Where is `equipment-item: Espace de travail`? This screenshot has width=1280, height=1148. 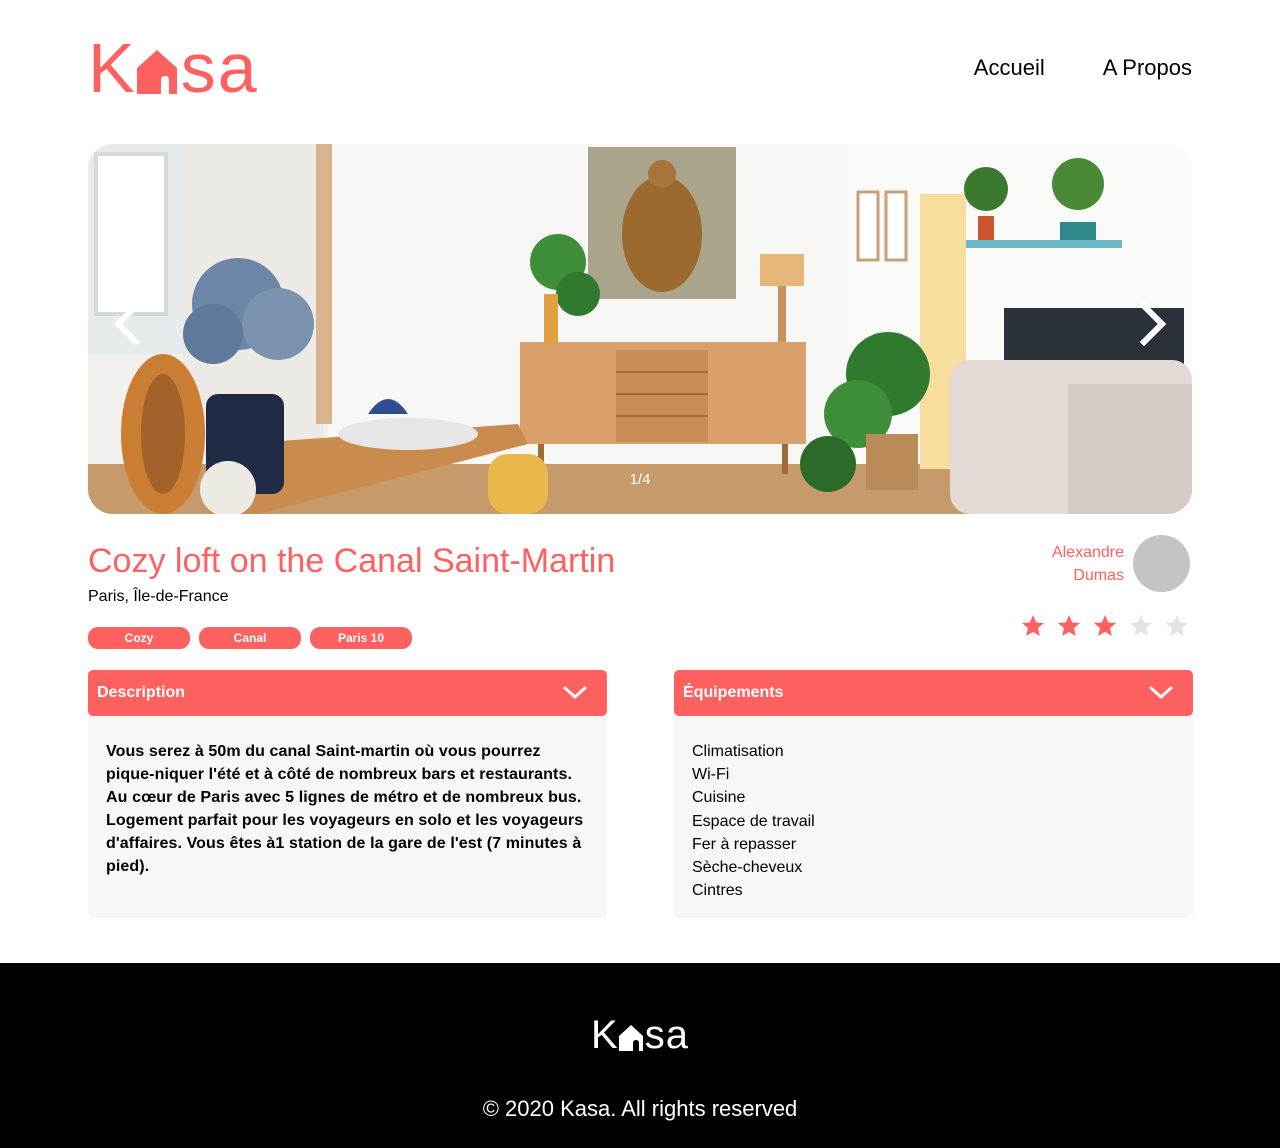
equipment-item: Espace de travail is located at coordinates (753, 821).